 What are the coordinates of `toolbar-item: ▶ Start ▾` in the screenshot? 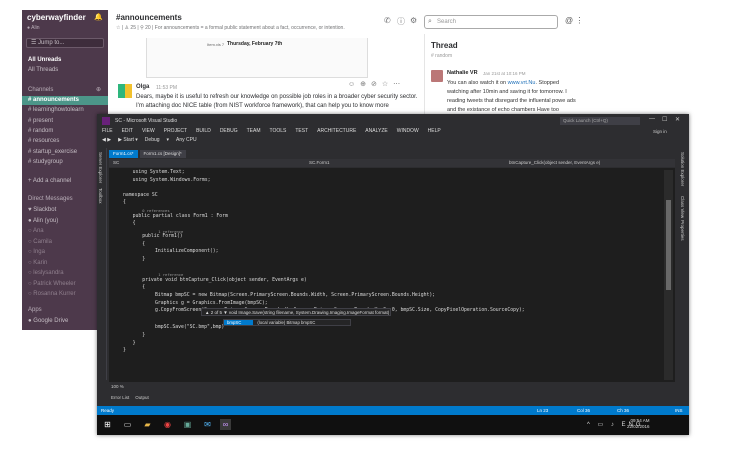 It's located at (128, 140).